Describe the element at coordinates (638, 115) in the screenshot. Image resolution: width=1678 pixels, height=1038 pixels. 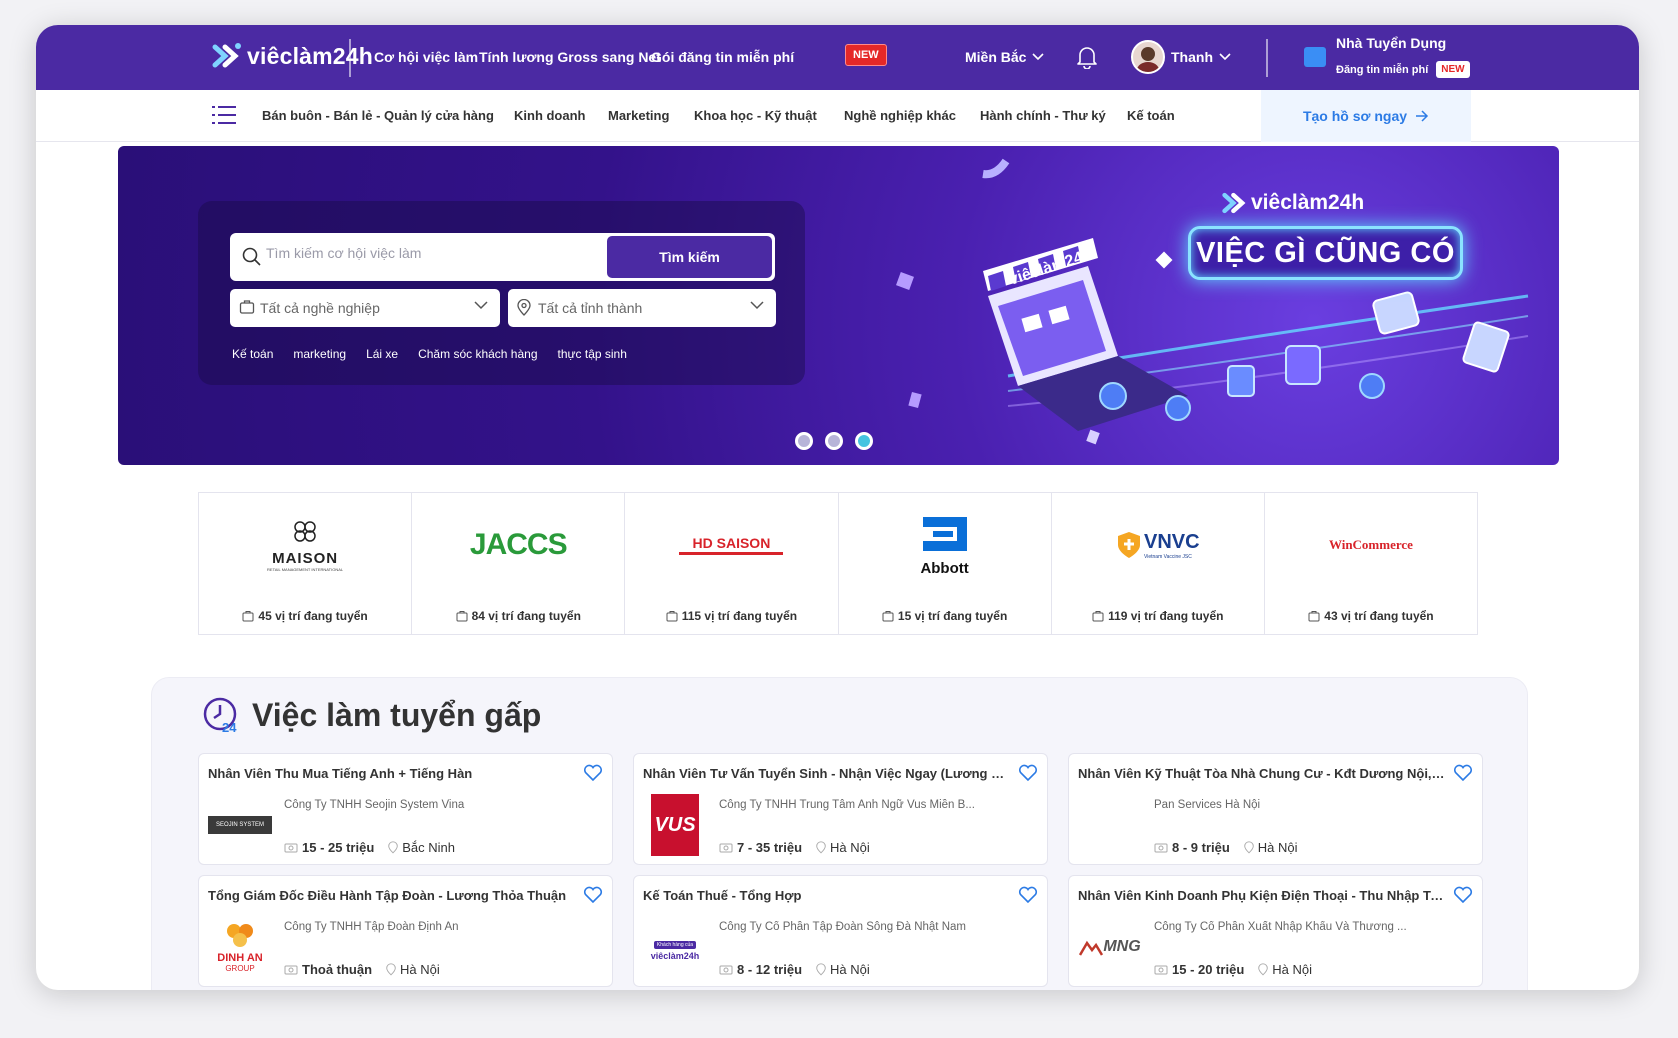
I see `category-marketing: Marketing` at that location.